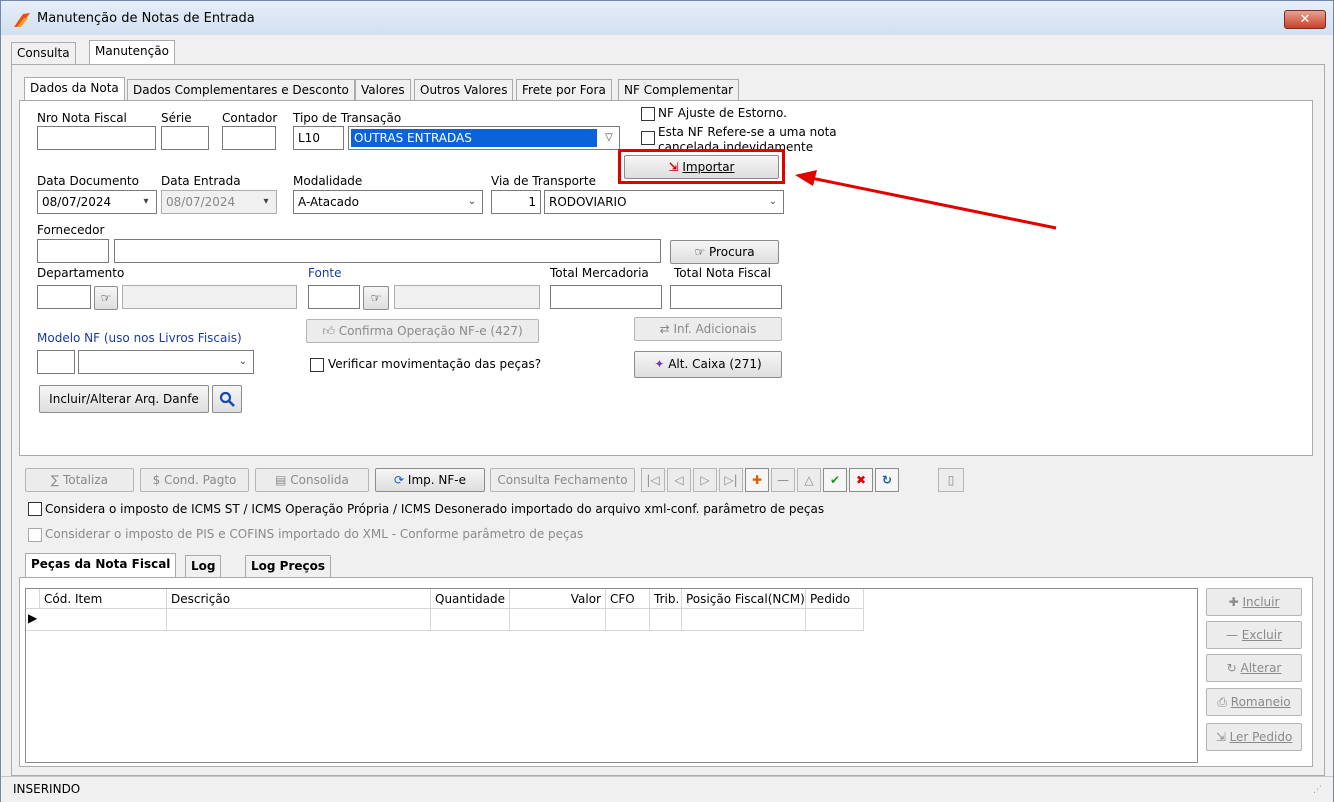 The image size is (1334, 802). Describe the element at coordinates (43, 53) in the screenshot. I see `tab-consulta: Consulta` at that location.